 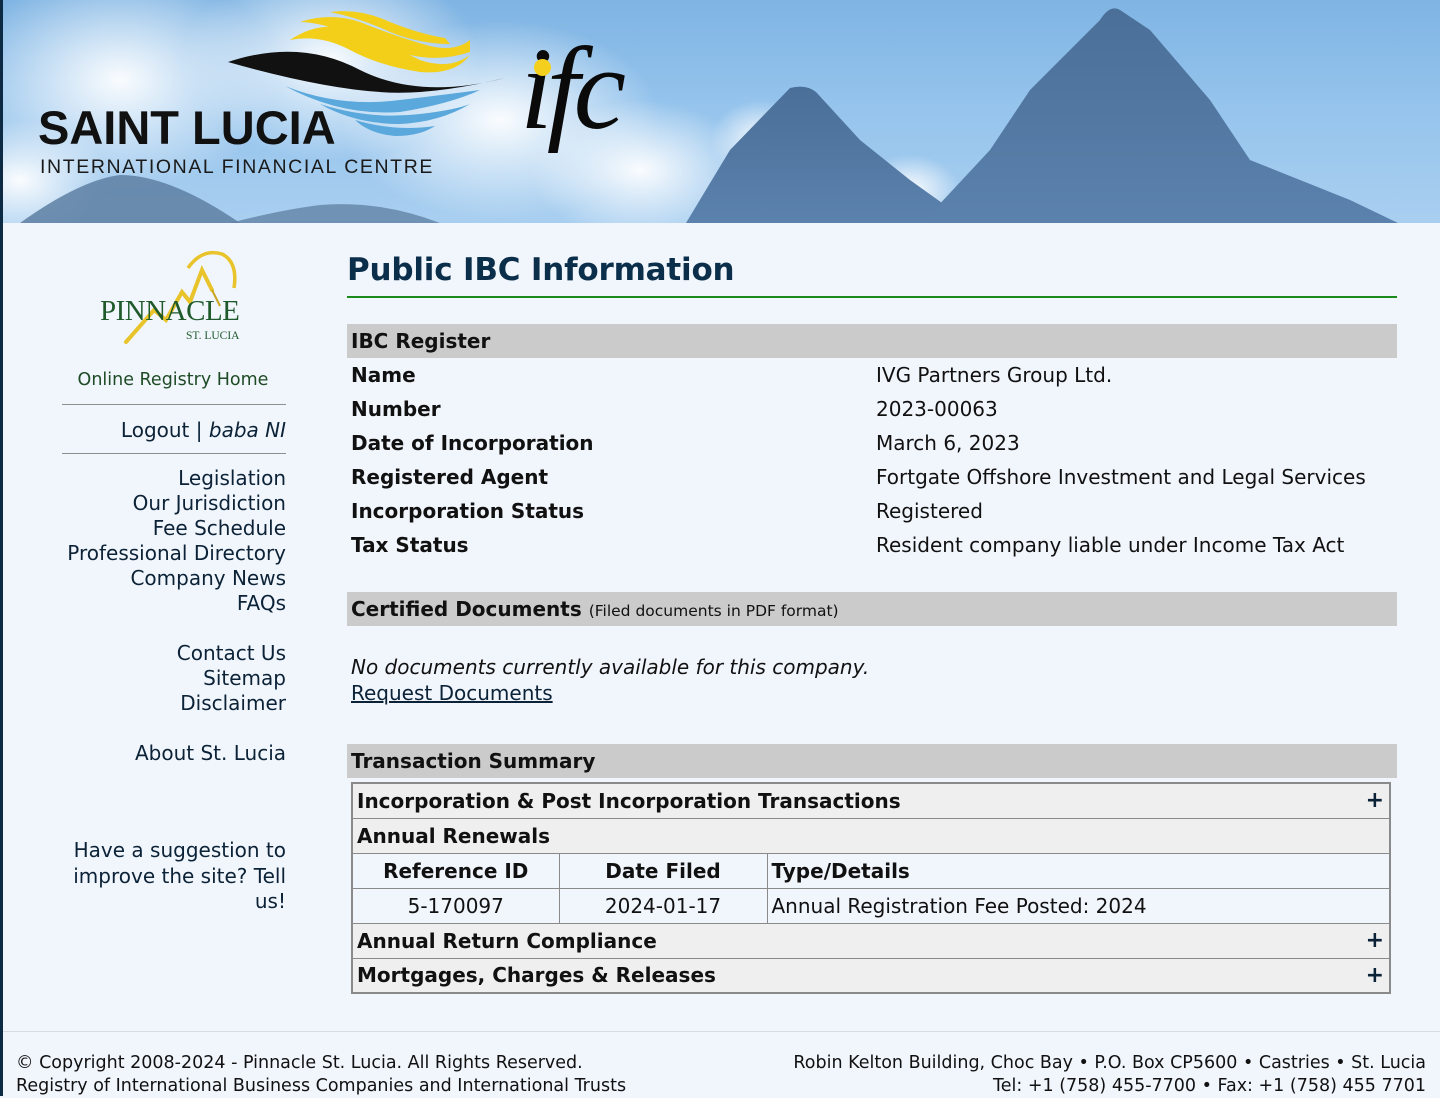 What do you see at coordinates (174, 528) in the screenshot?
I see `nav-fee-schedule: Fee Schedule` at bounding box center [174, 528].